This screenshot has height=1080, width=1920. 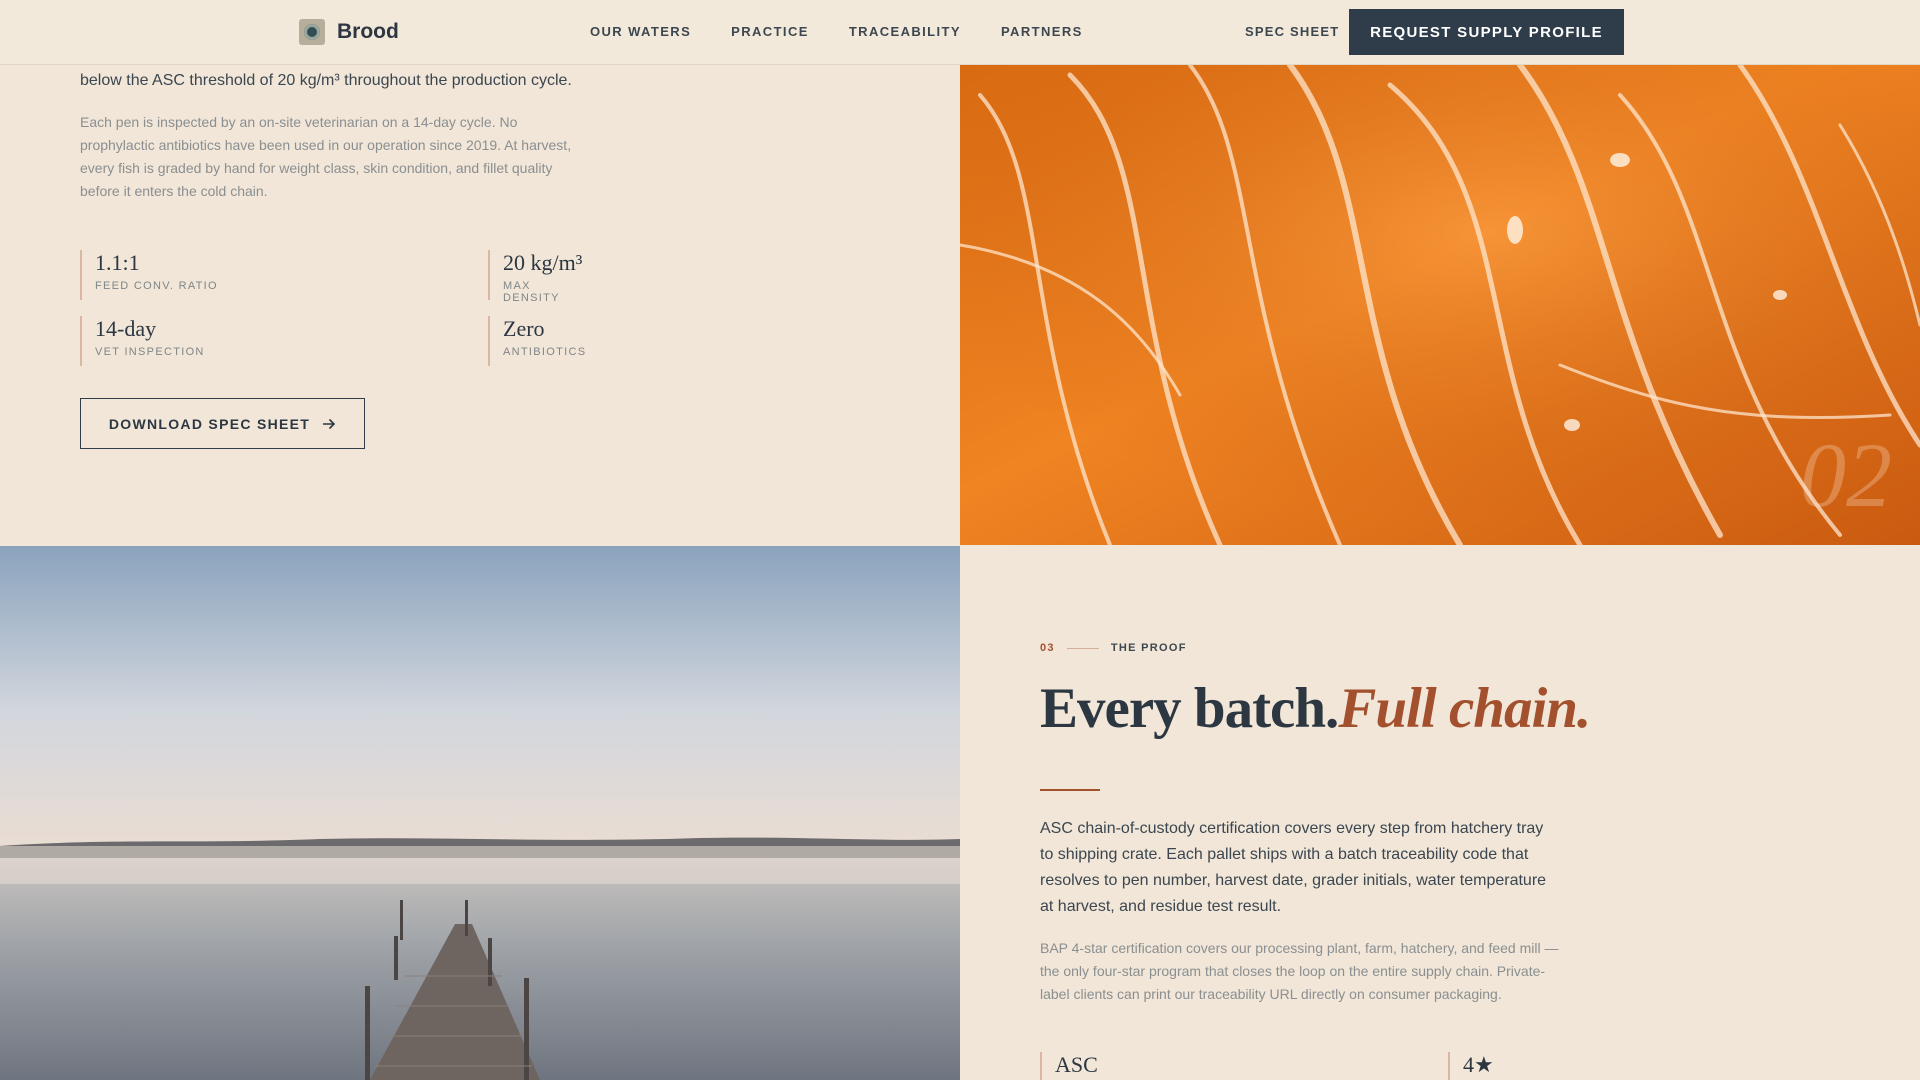 I want to click on brand-logo: Brood, so click(x=349, y=32).